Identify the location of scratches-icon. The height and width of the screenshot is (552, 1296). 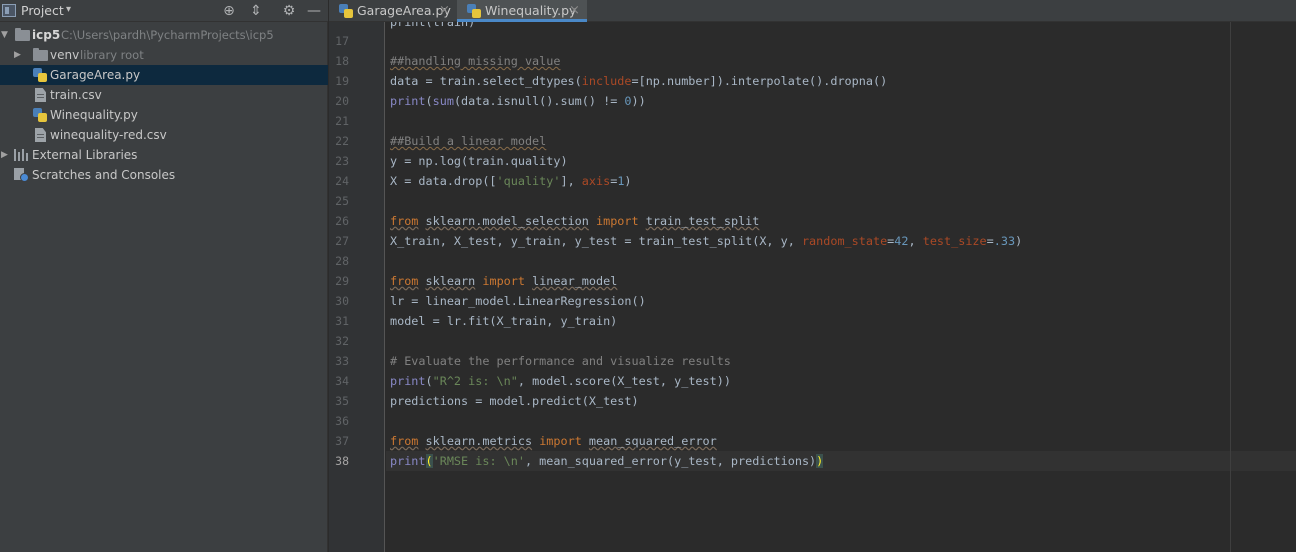
(22, 175).